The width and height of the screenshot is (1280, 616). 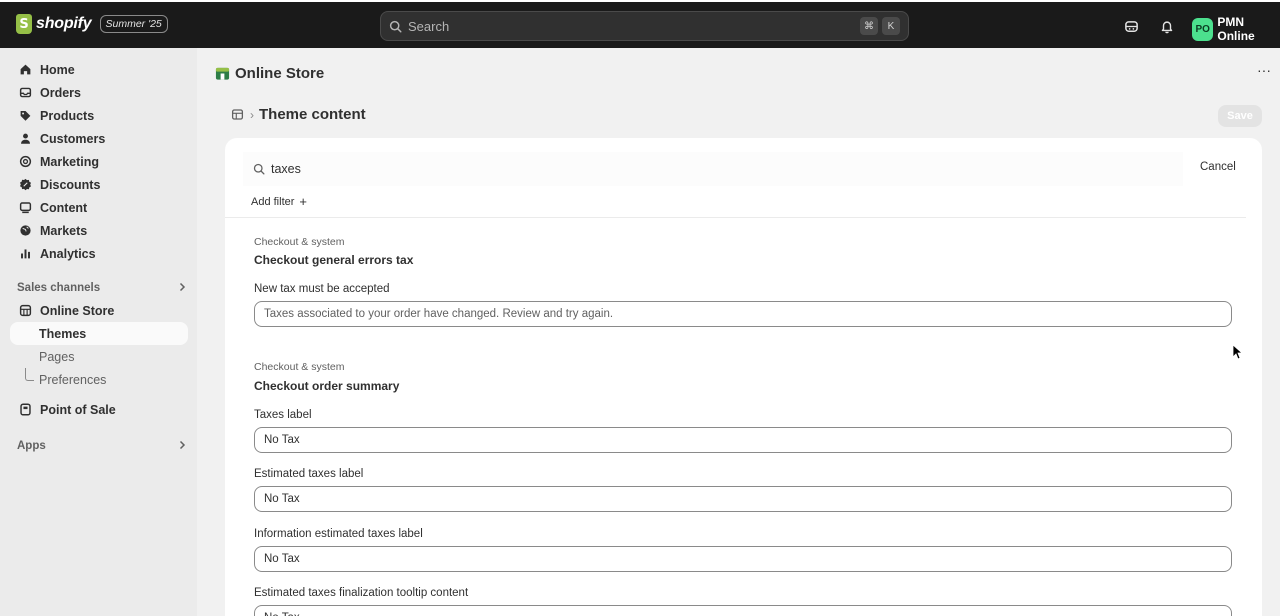 What do you see at coordinates (133, 24) in the screenshot?
I see `edition-badge: Summer '25` at bounding box center [133, 24].